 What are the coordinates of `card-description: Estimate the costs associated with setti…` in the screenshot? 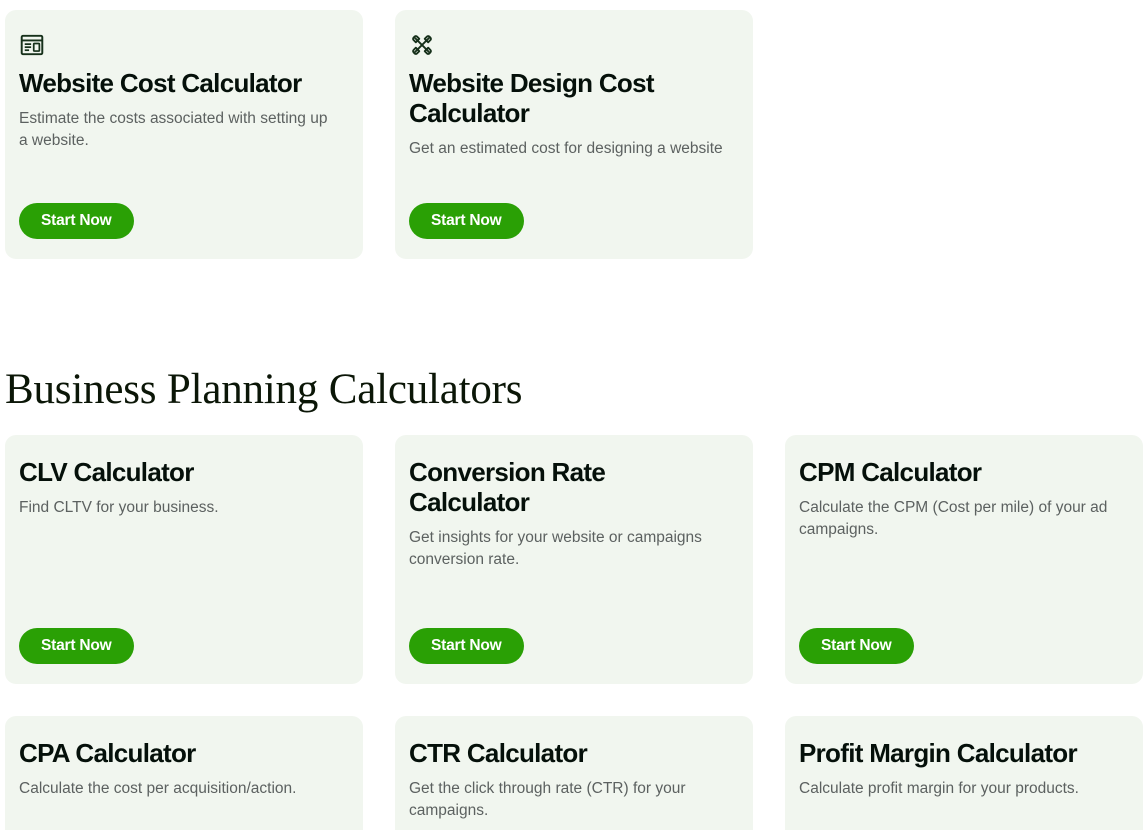 It's located at (173, 129).